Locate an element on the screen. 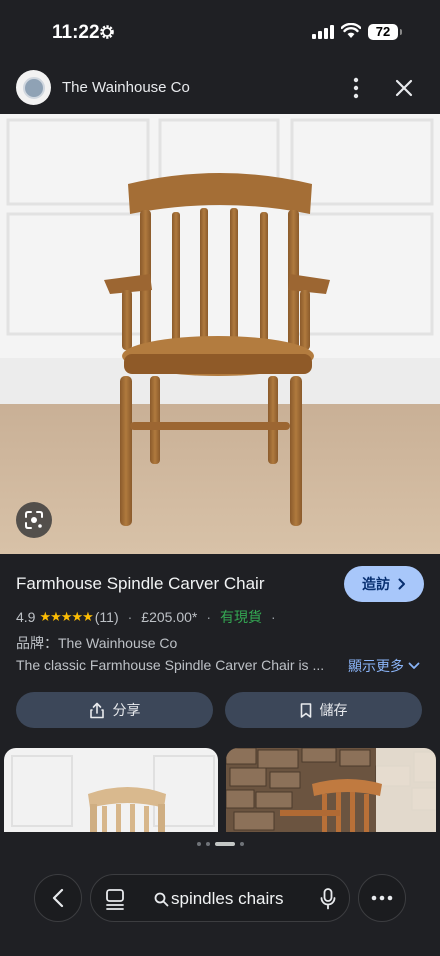 The width and height of the screenshot is (440, 956). chevron-down-icon is located at coordinates (414, 665).